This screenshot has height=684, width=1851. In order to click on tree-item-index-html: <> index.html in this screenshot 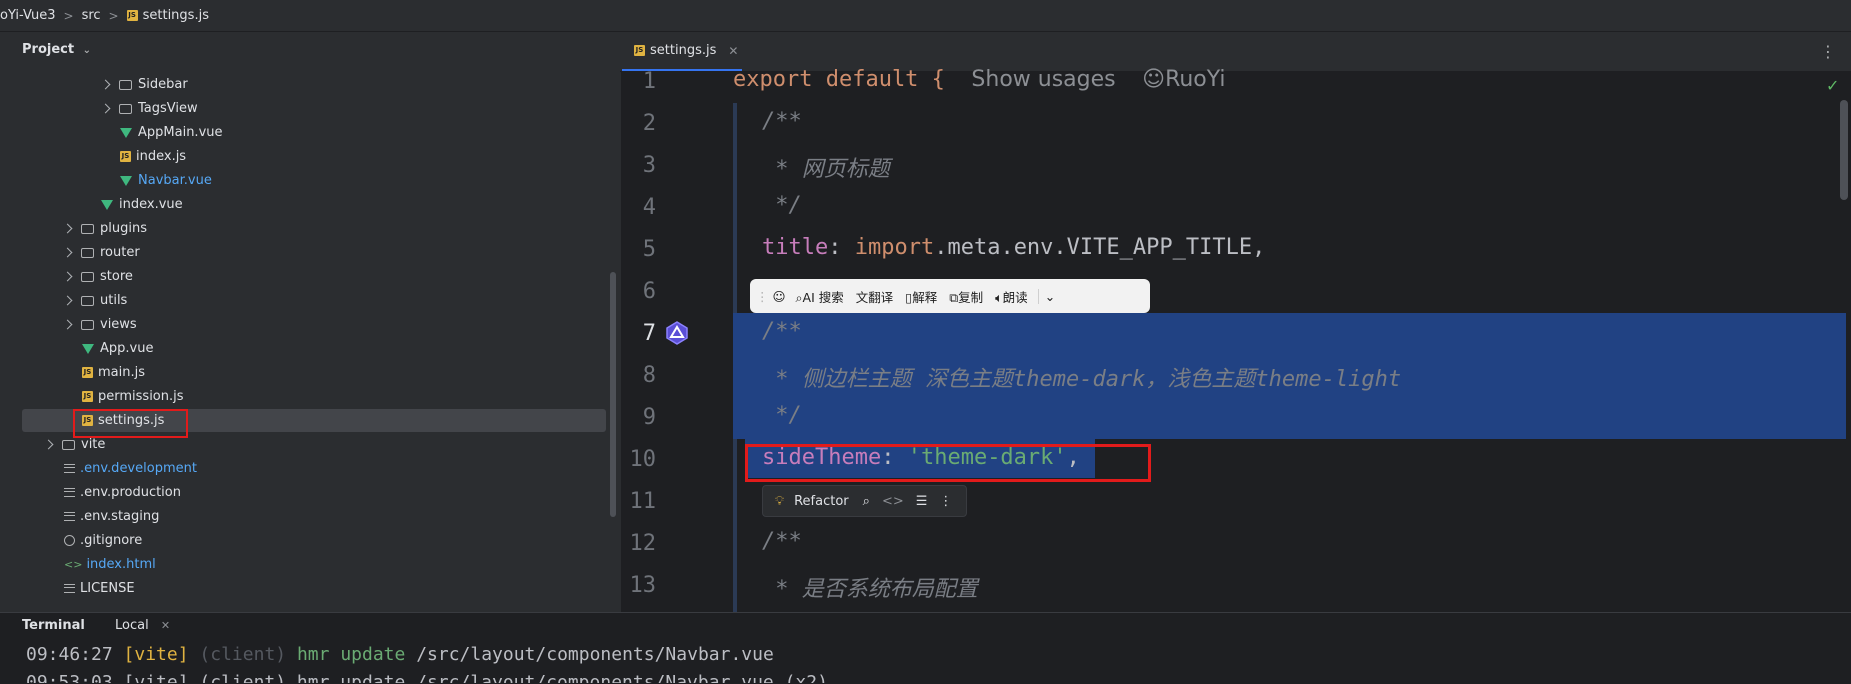, I will do `click(110, 565)`.